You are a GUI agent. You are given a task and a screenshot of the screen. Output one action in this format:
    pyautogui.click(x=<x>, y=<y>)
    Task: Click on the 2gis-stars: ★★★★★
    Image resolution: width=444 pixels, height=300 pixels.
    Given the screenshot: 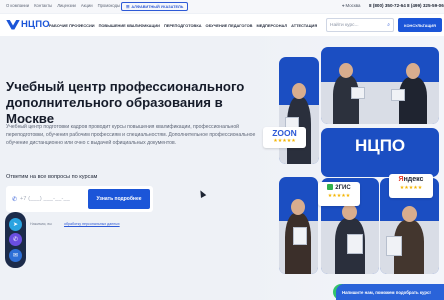 What is the action you would take?
    pyautogui.click(x=339, y=196)
    